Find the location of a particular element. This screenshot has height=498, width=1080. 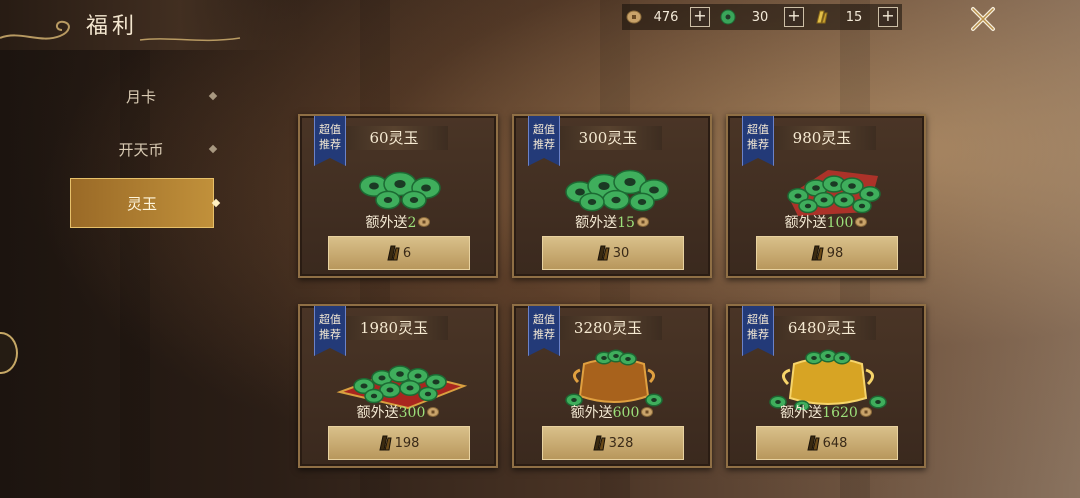

jade-coins-small-icon is located at coordinates (400, 190).